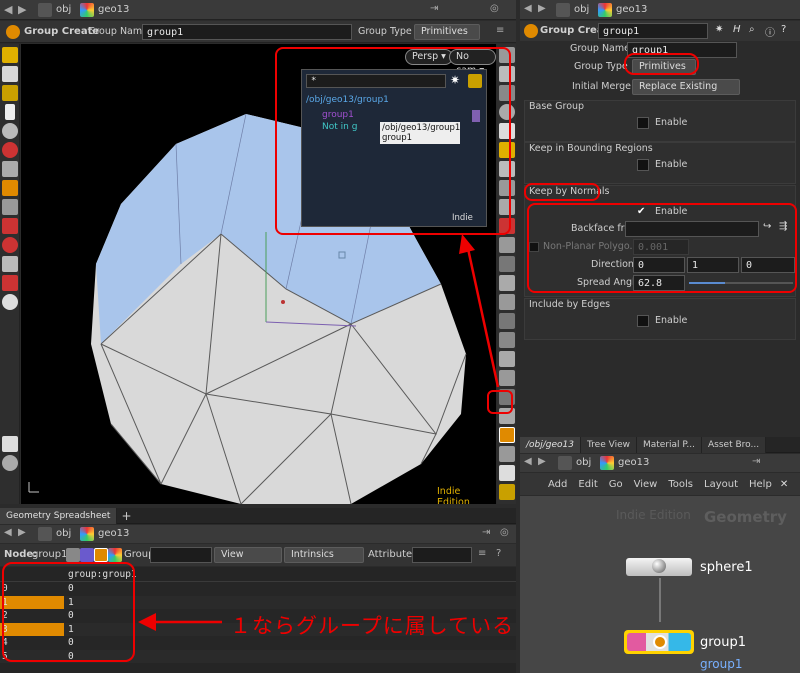  I want to click on node-type-icon, so click(531, 31).